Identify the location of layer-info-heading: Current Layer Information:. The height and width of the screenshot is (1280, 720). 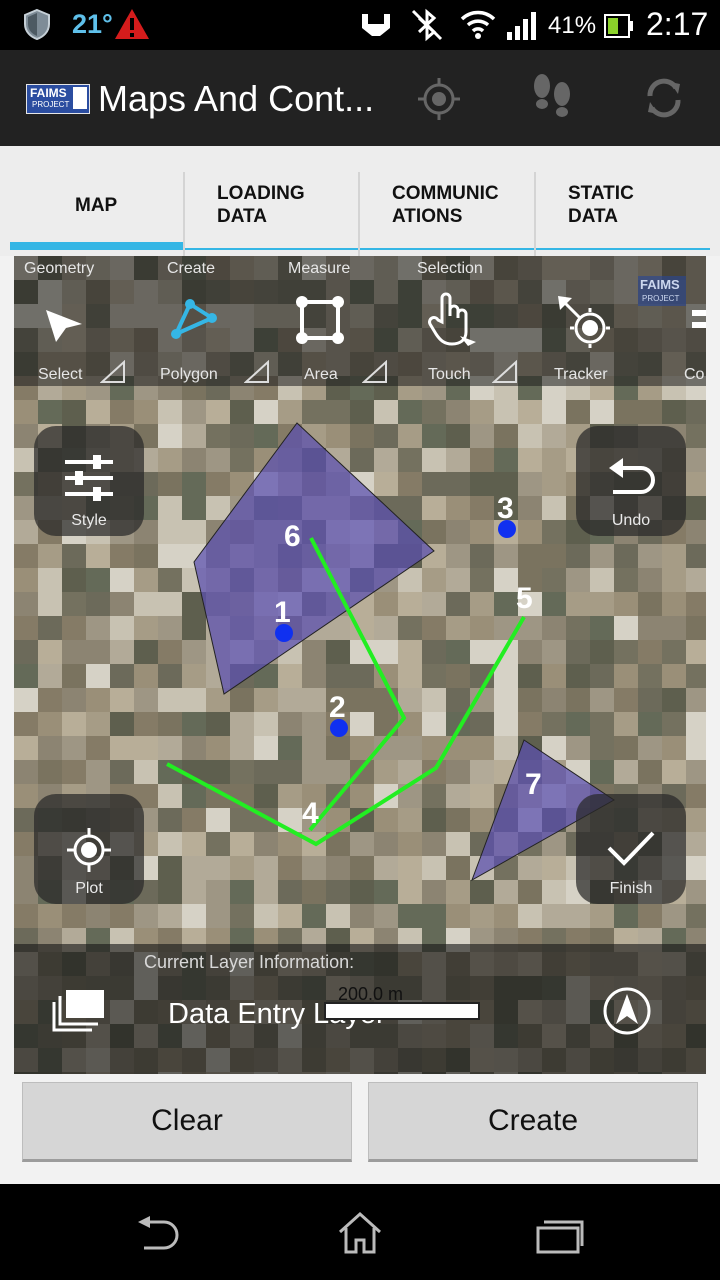
(249, 962).